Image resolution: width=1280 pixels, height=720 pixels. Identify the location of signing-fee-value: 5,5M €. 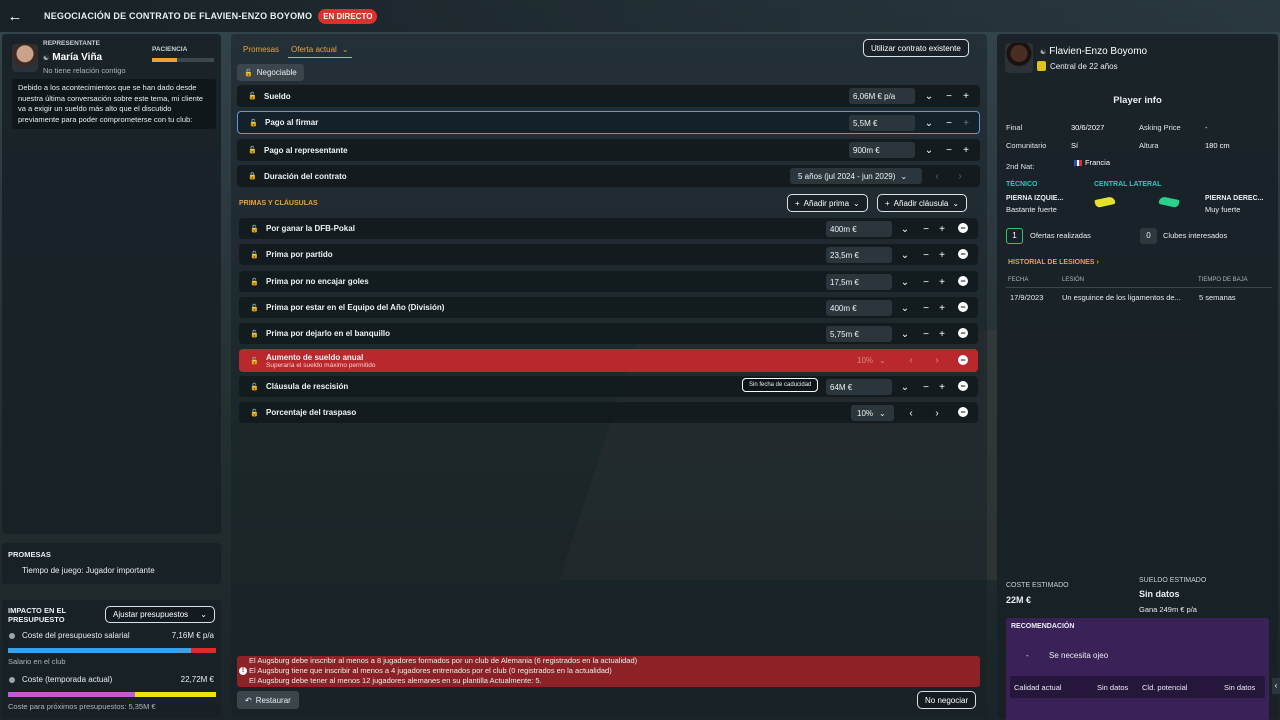
(882, 123).